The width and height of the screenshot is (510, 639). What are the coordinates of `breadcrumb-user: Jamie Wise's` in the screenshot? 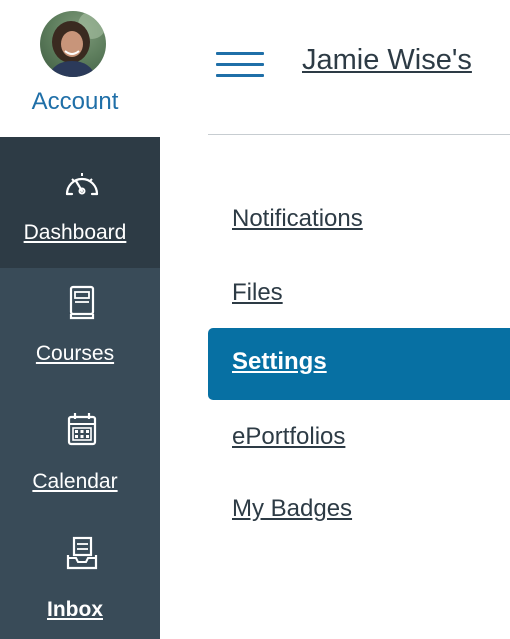 It's located at (387, 60).